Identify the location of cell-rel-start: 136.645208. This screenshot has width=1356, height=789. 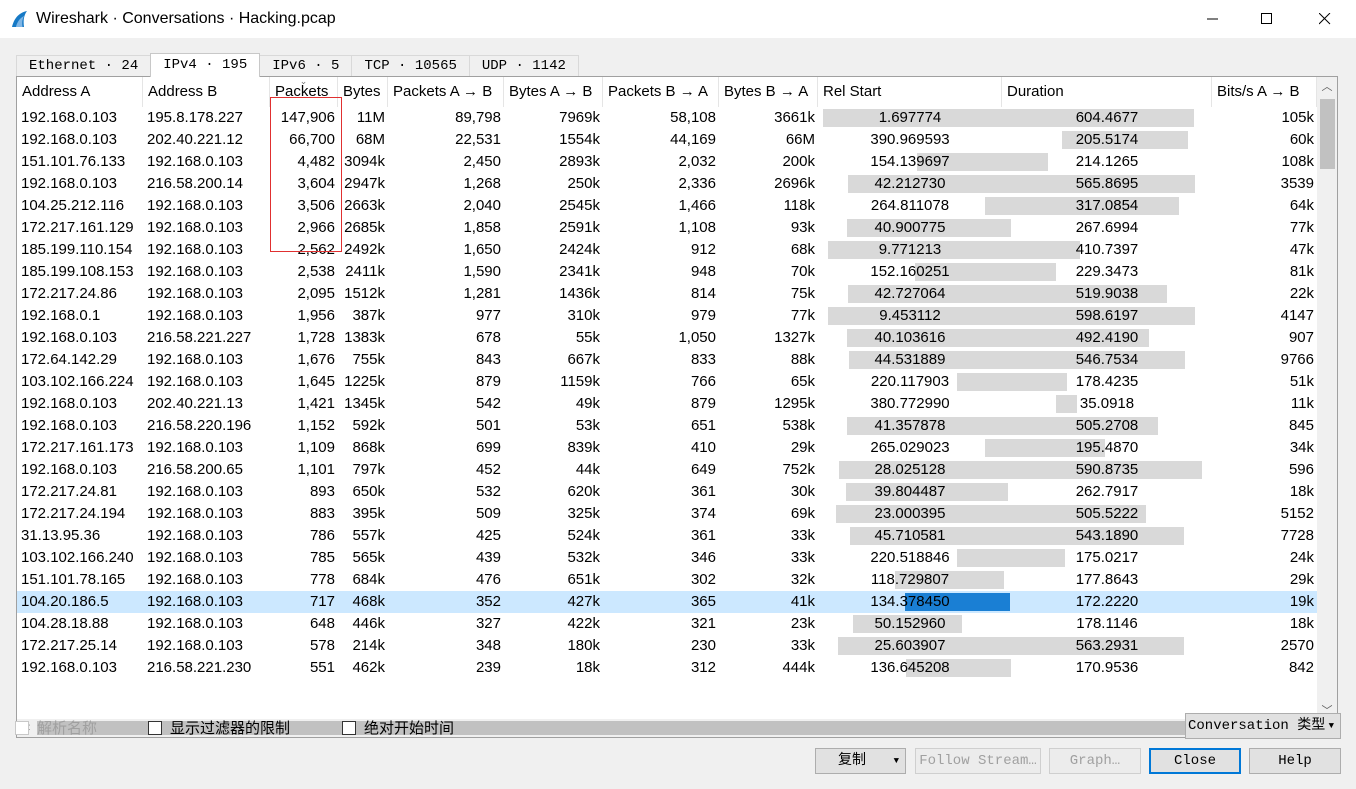
(910, 667).